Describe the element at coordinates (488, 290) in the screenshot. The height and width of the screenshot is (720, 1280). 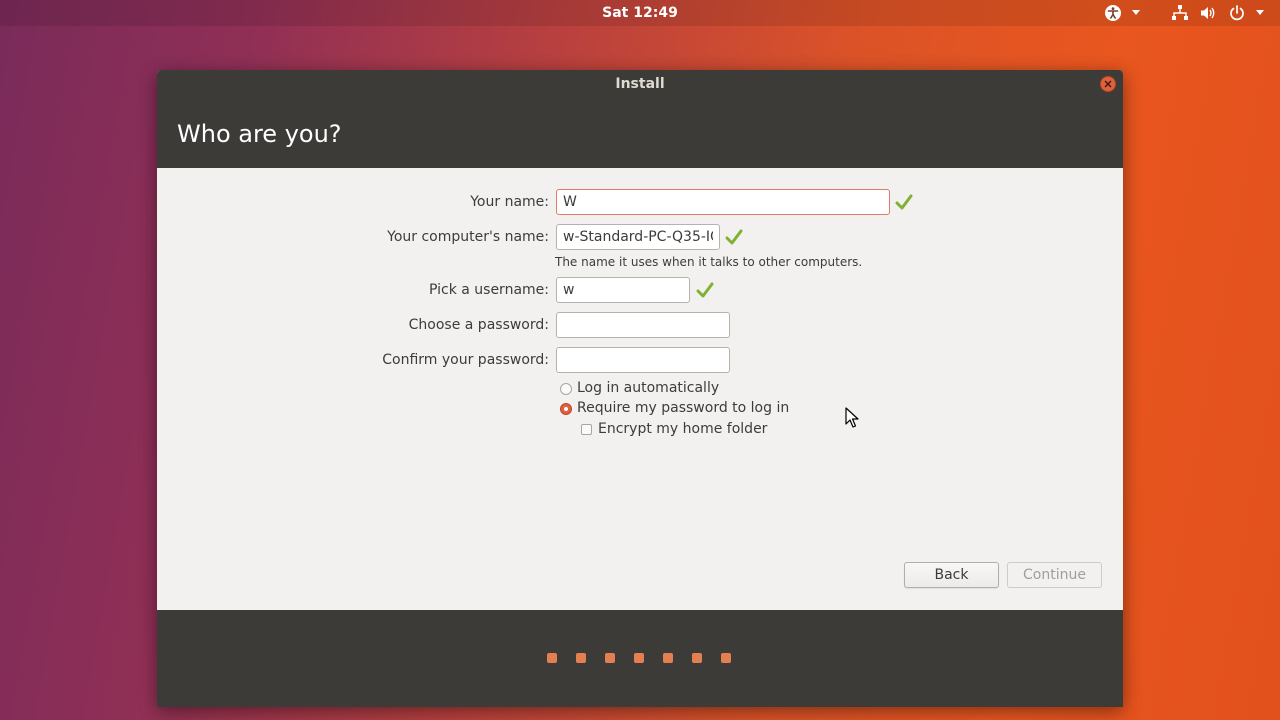
I see `username-label: Pick a username:` at that location.